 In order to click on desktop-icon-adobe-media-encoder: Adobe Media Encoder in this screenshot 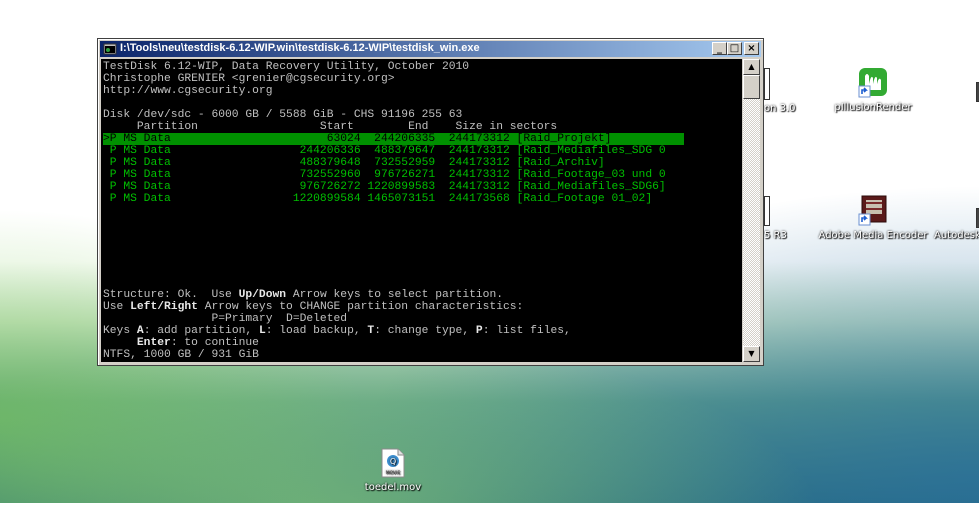, I will do `click(873, 217)`.